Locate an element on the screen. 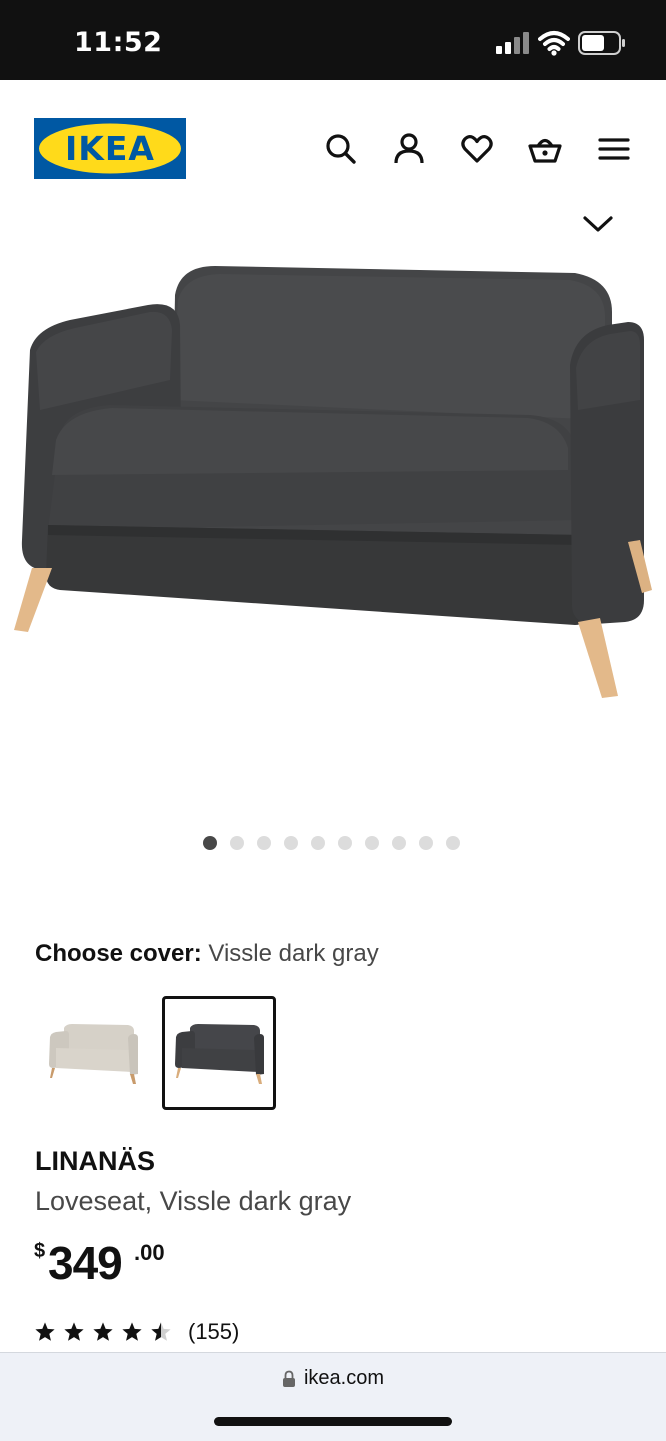  product-name: LINANÄS is located at coordinates (95, 1161).